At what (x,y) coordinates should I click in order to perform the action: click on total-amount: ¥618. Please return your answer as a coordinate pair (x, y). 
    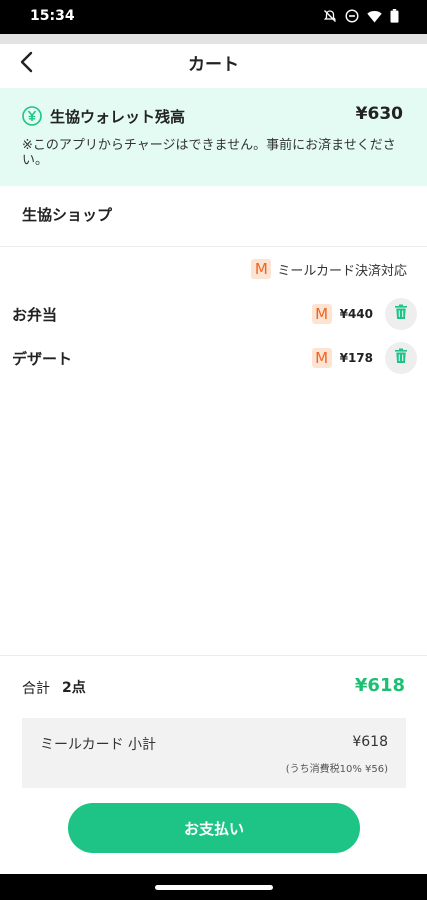
    Looking at the image, I should click on (379, 685).